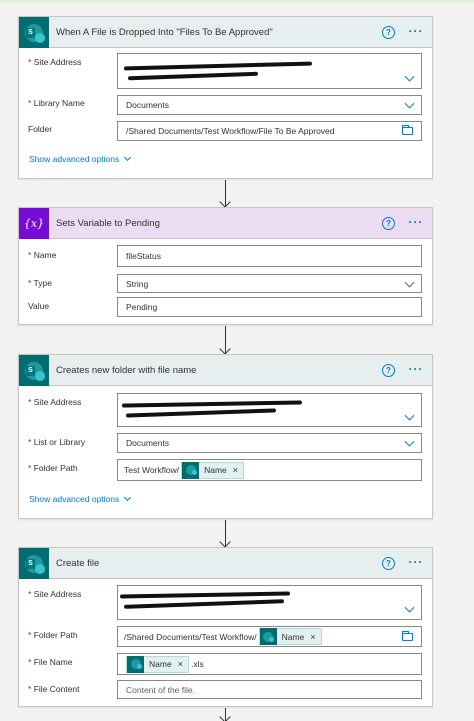  What do you see at coordinates (269, 307) in the screenshot?
I see `variable-value-input: Pending` at bounding box center [269, 307].